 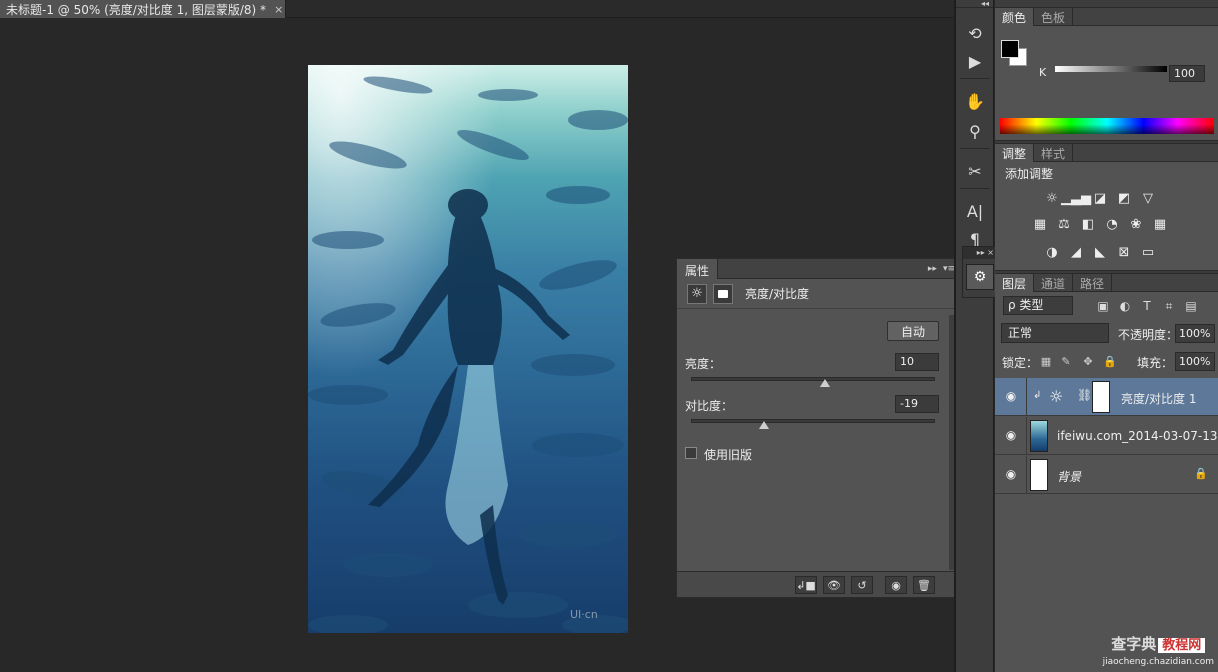 I want to click on tab-paths: 路径, so click(x=1093, y=283).